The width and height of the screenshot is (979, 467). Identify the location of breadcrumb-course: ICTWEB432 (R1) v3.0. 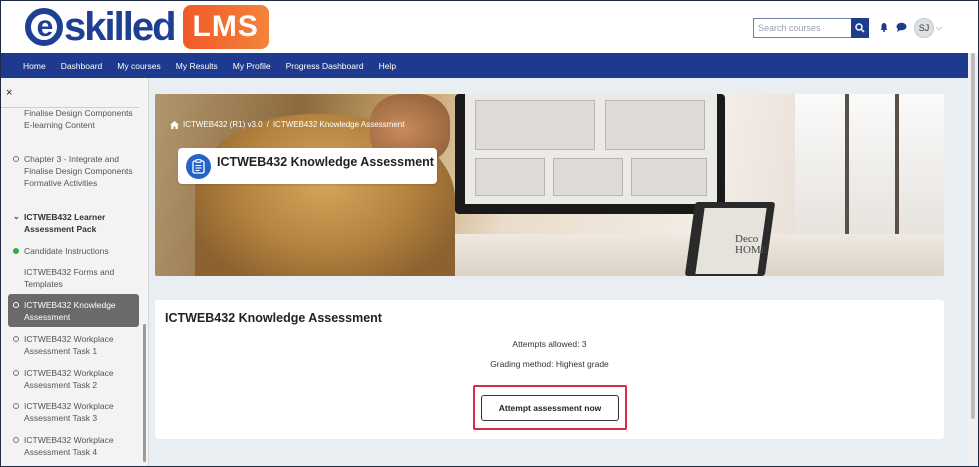
(223, 124).